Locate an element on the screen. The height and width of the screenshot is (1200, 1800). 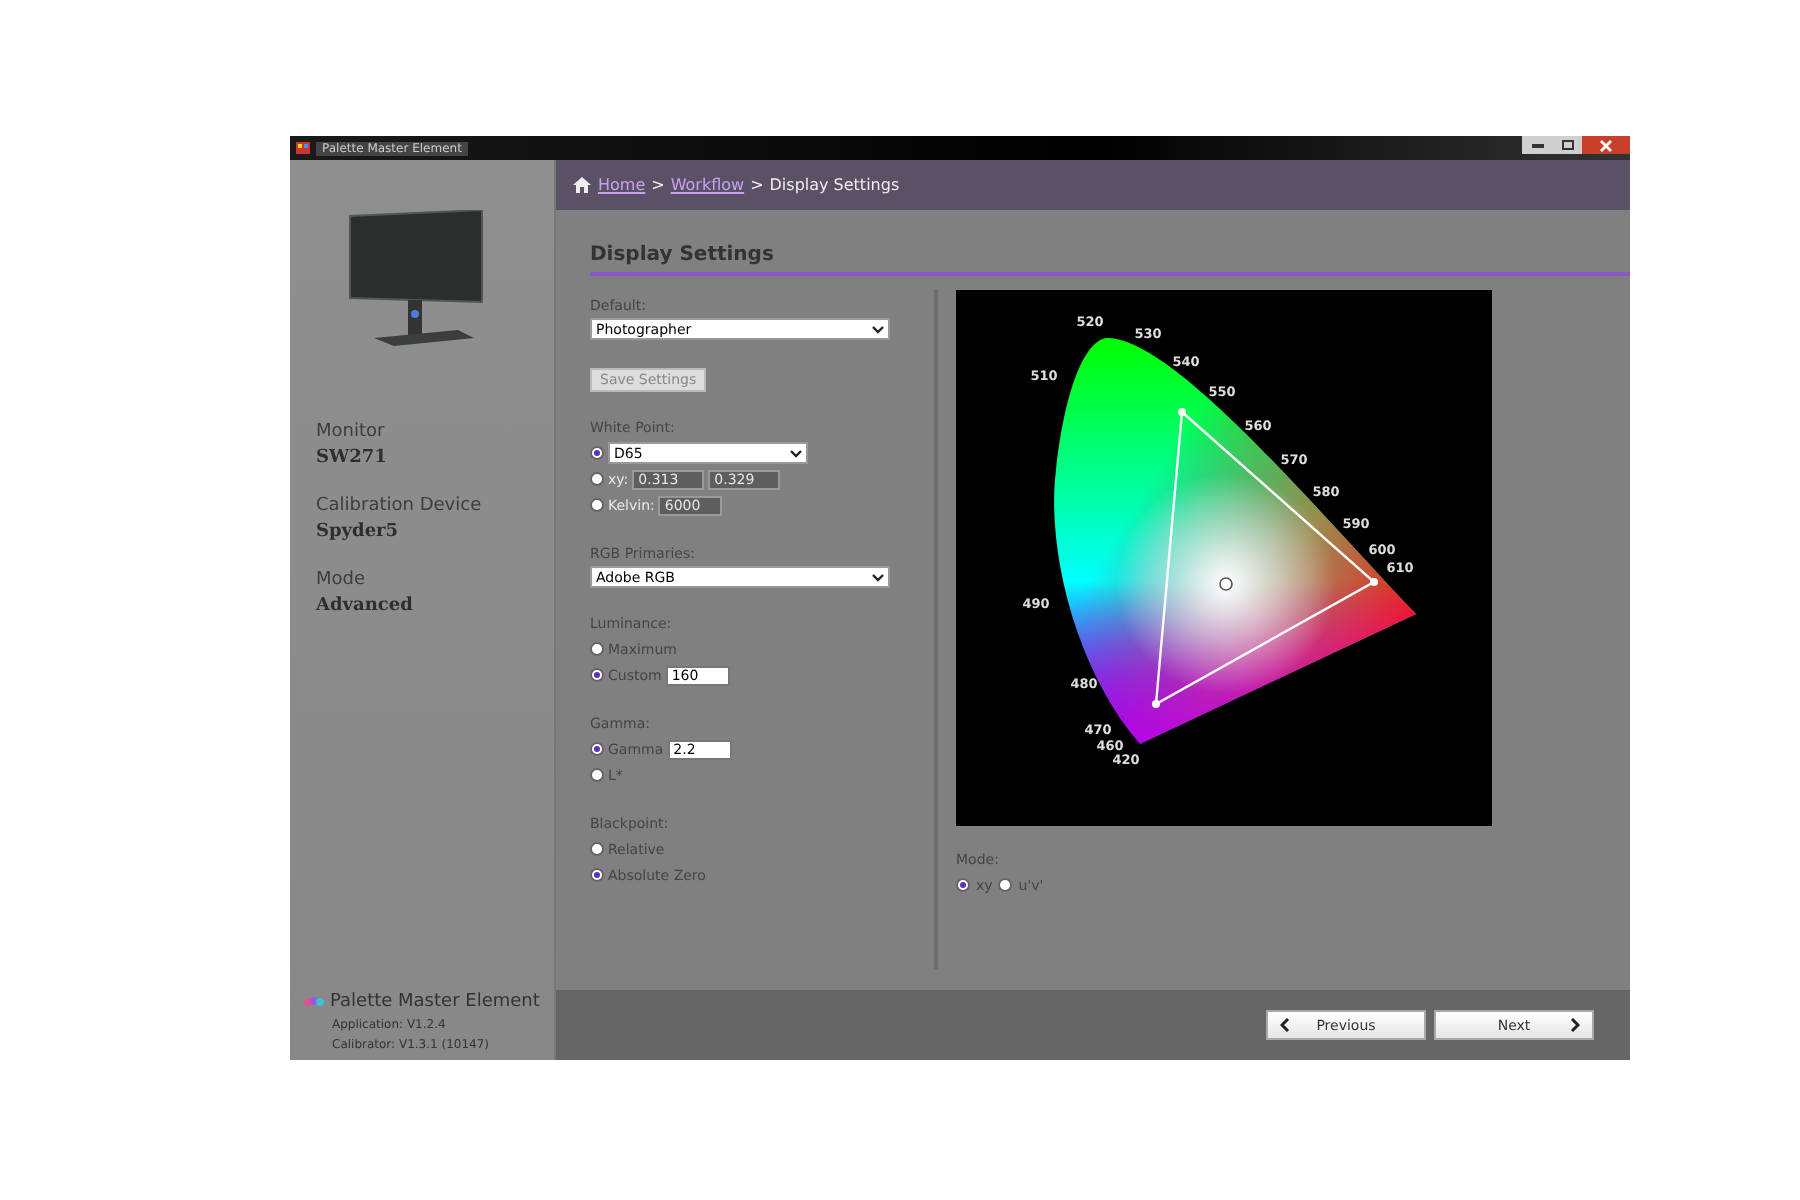
reference-point-marker is located at coordinates (1226, 584).